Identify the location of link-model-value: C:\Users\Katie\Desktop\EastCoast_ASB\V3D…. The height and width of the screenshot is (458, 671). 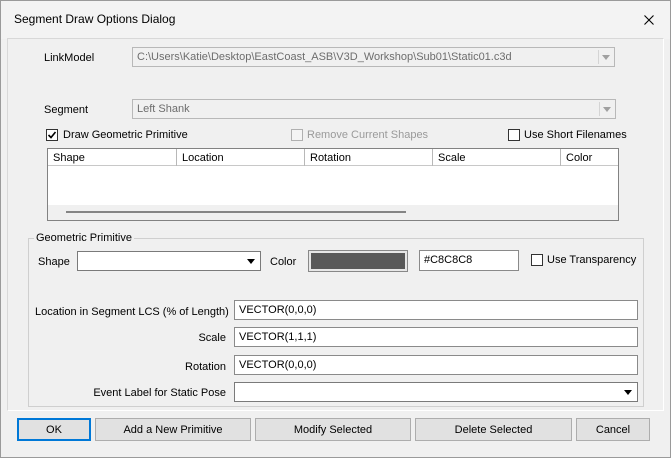
(324, 57).